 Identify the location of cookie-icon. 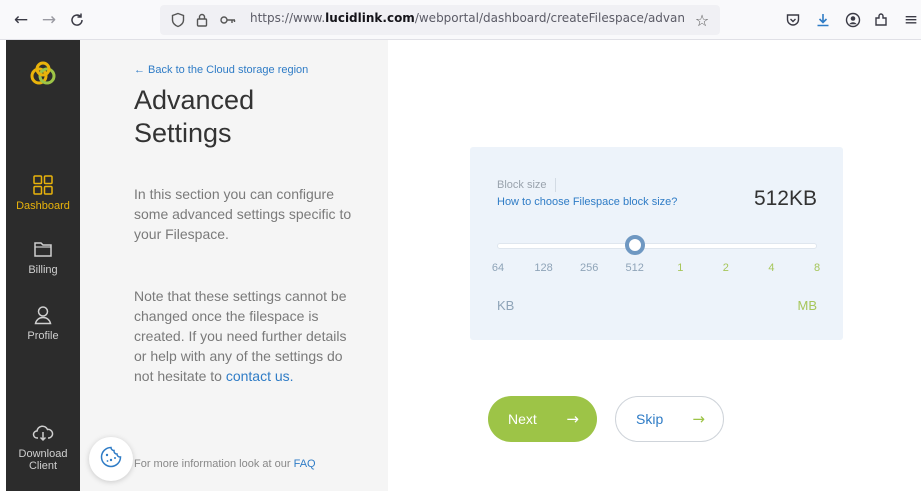
(111, 459).